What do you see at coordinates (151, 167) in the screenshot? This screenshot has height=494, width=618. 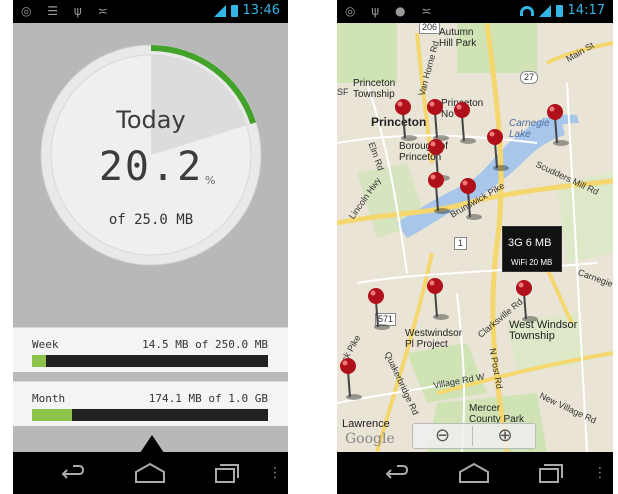 I see `gauge-percent-value: 20.2` at bounding box center [151, 167].